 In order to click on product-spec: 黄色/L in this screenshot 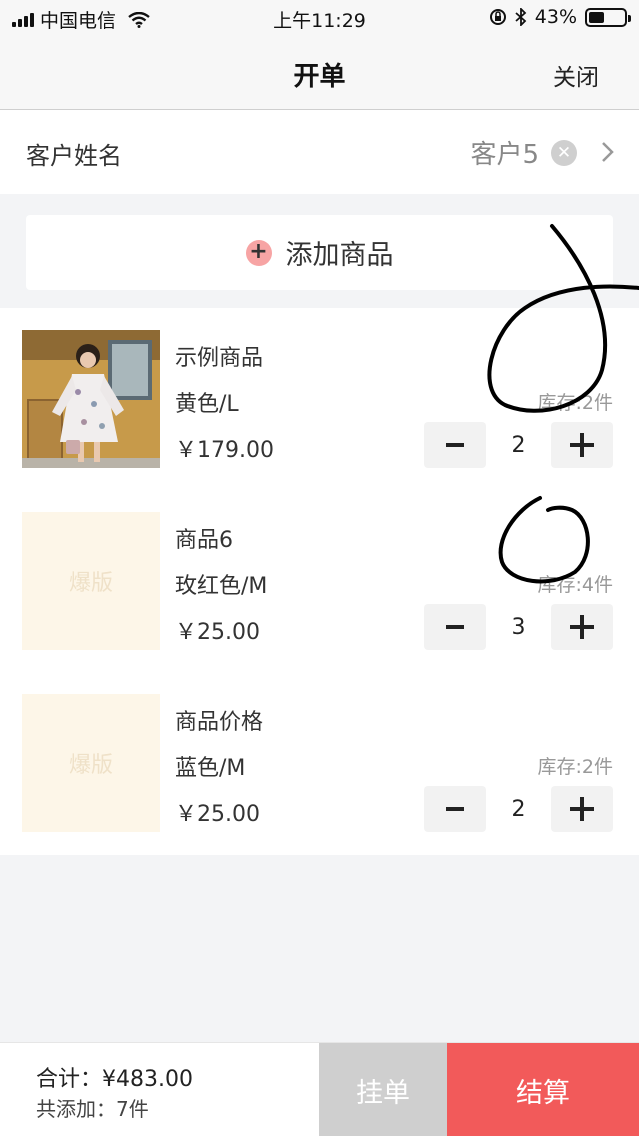, I will do `click(207, 404)`.